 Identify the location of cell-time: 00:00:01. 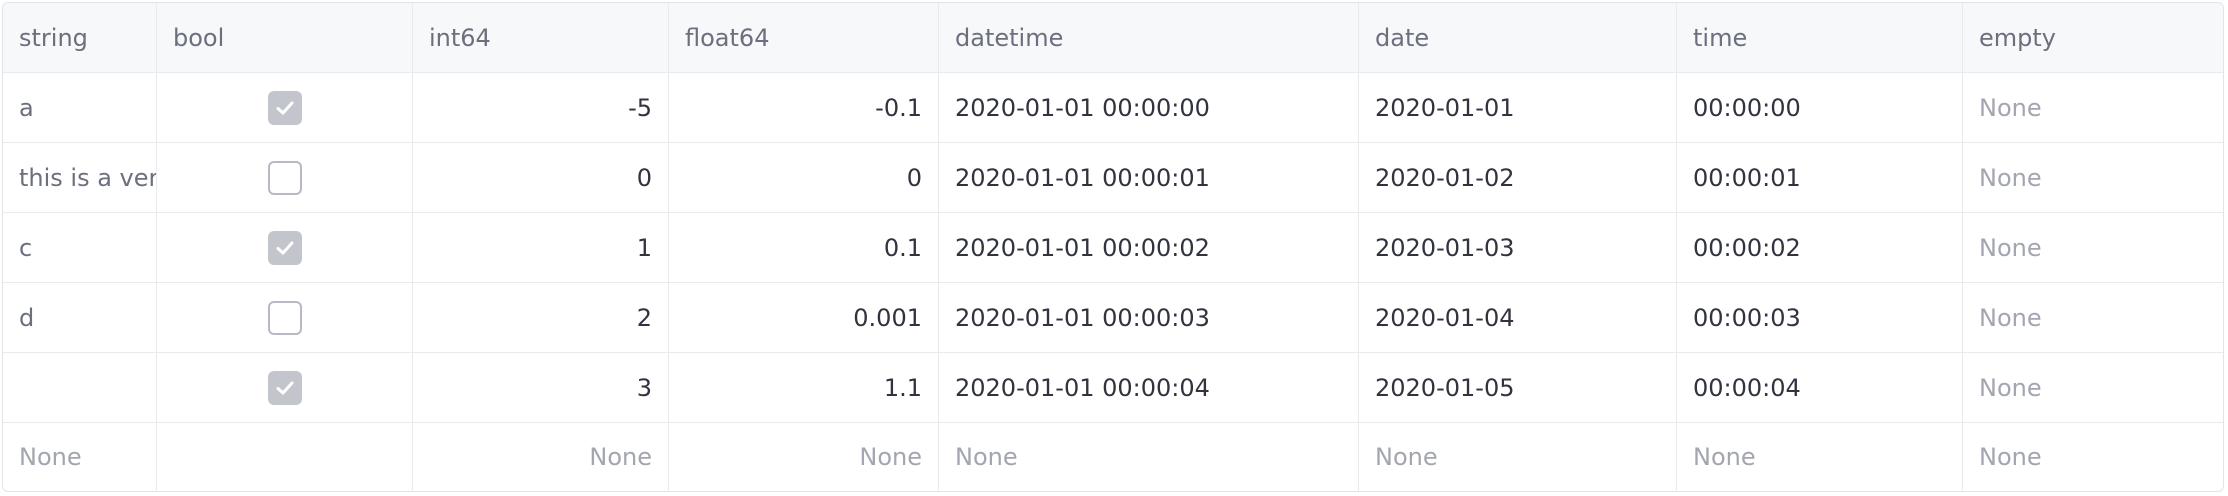
(1820, 177).